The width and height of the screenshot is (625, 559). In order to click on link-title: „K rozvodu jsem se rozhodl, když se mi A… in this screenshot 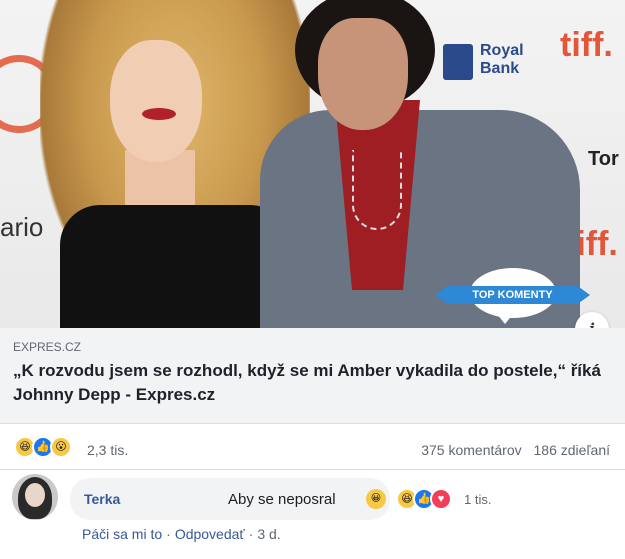, I will do `click(308, 383)`.